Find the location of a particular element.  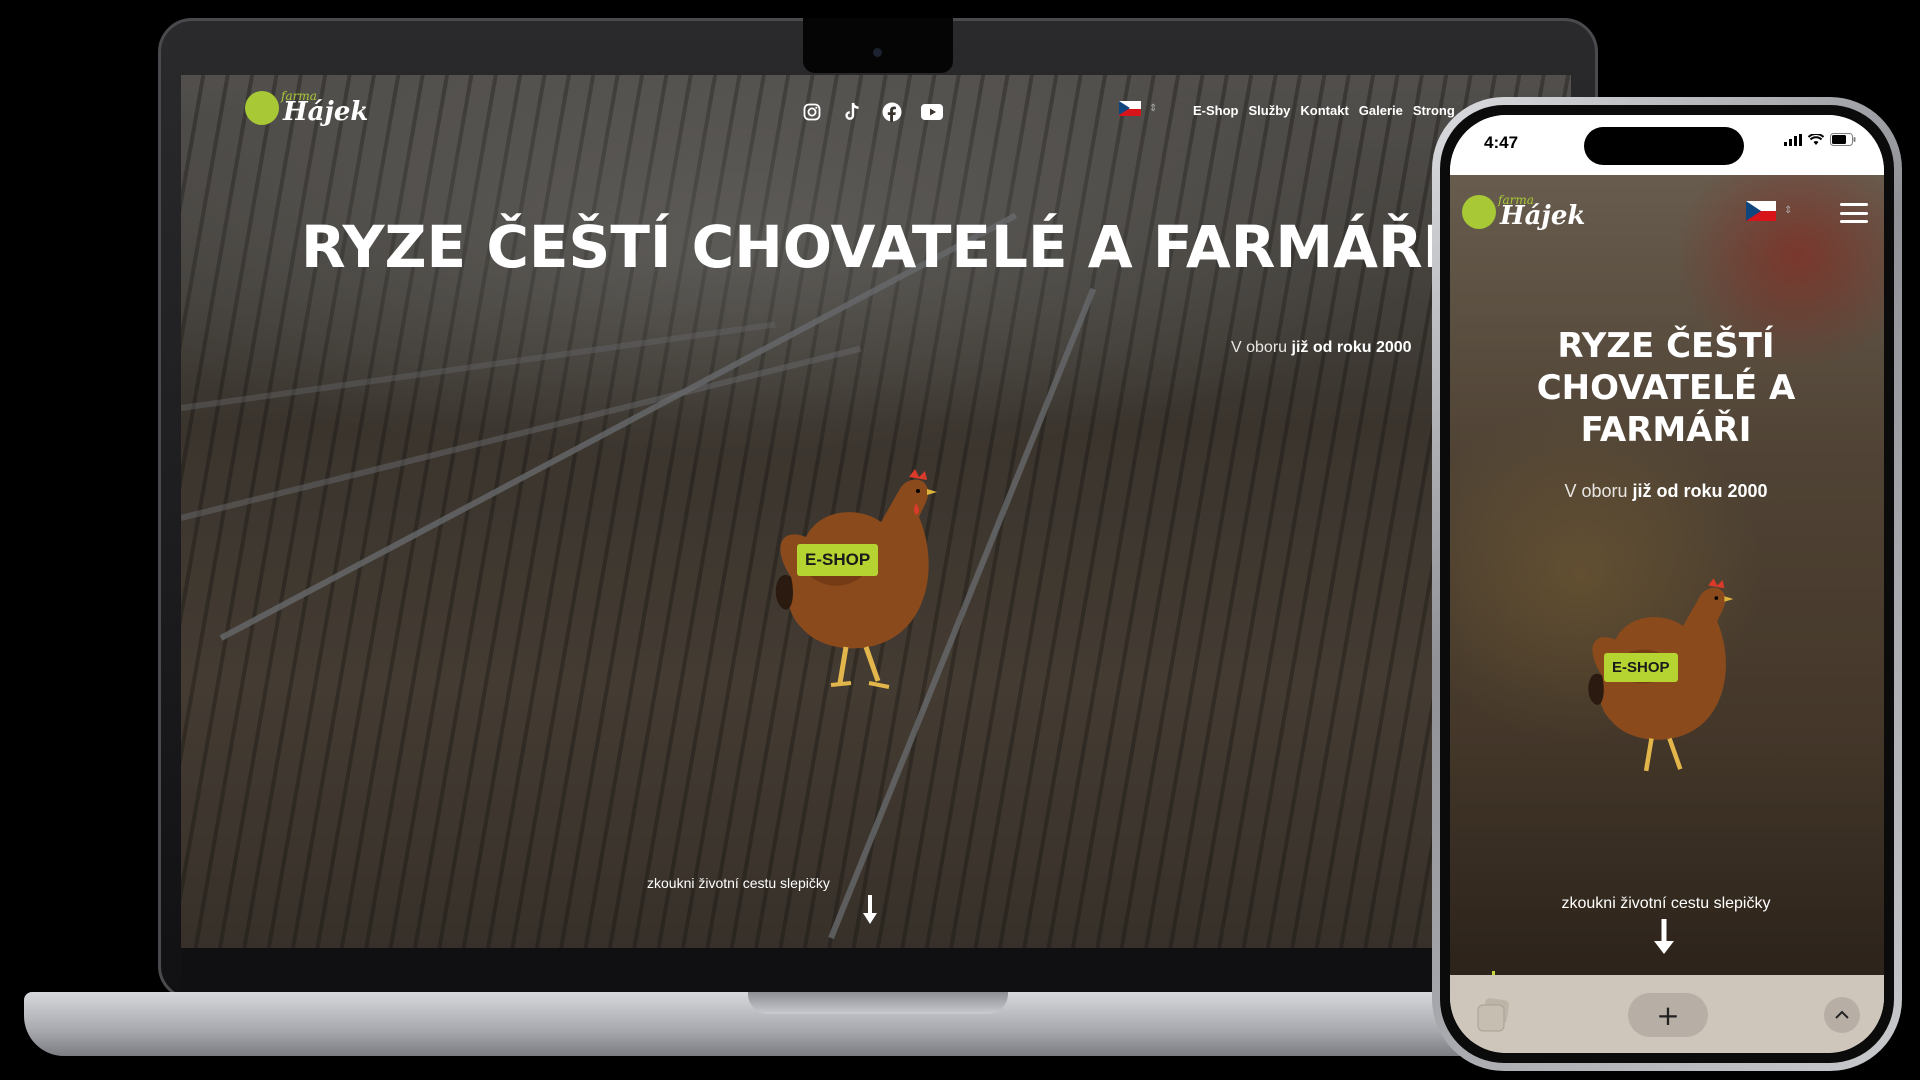

dynamic-island is located at coordinates (1664, 146).